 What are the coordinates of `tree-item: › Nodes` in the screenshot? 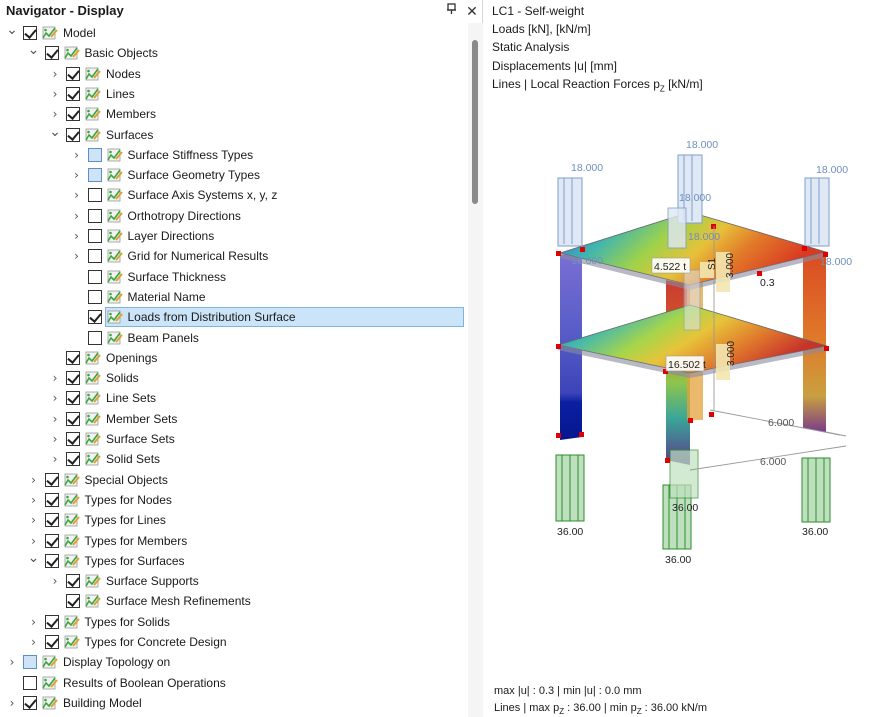 It's located at (234, 74).